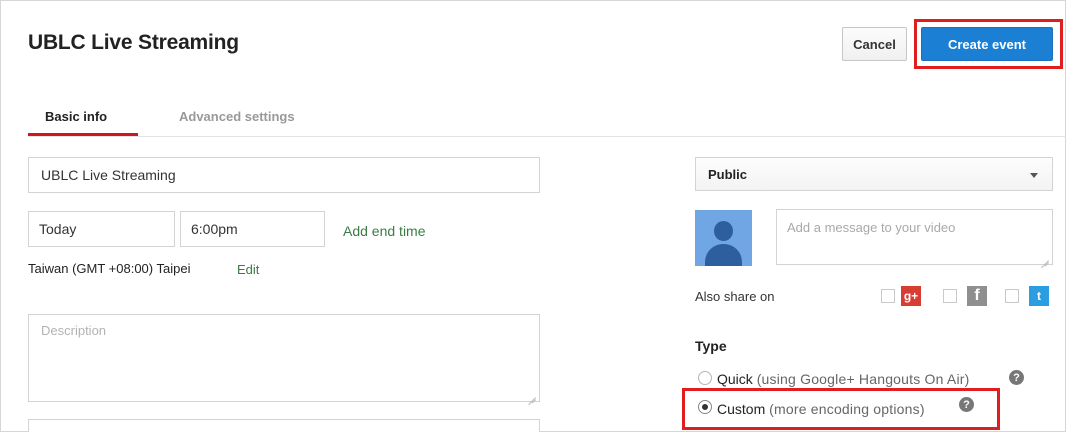 The image size is (1066, 432). Describe the element at coordinates (284, 358) in the screenshot. I see `description-textarea: Description` at that location.